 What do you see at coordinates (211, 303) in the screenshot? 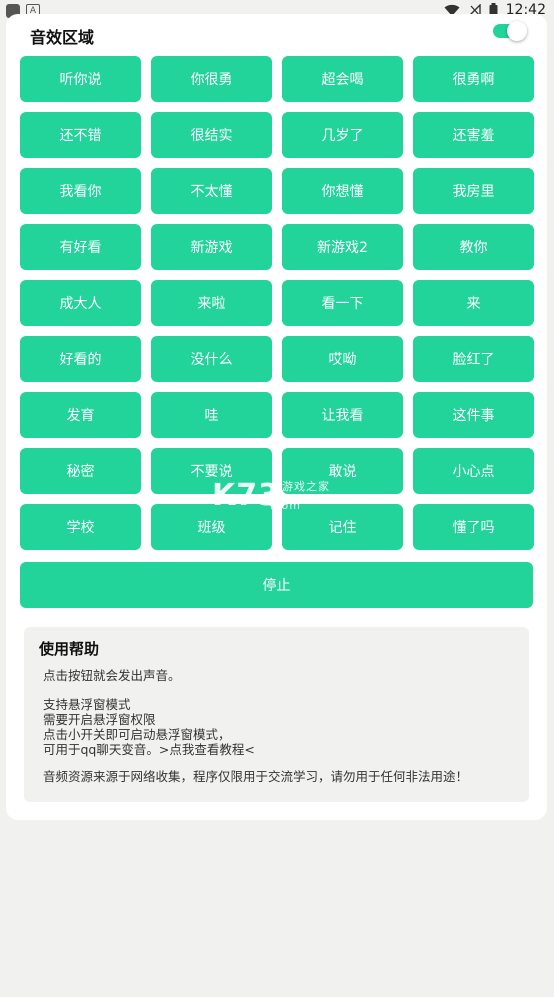
I see `sound-button: 来啦` at bounding box center [211, 303].